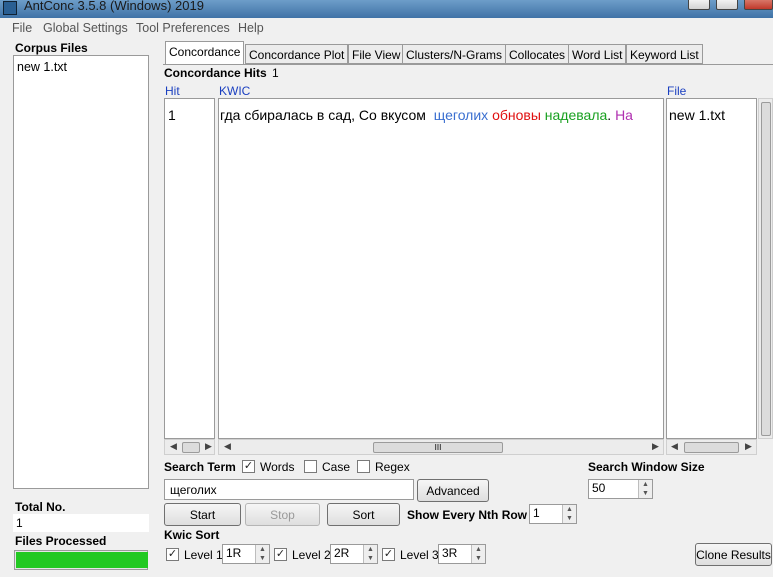  Describe the element at coordinates (81, 272) in the screenshot. I see `corpus-file-list: new 1.txt` at that location.